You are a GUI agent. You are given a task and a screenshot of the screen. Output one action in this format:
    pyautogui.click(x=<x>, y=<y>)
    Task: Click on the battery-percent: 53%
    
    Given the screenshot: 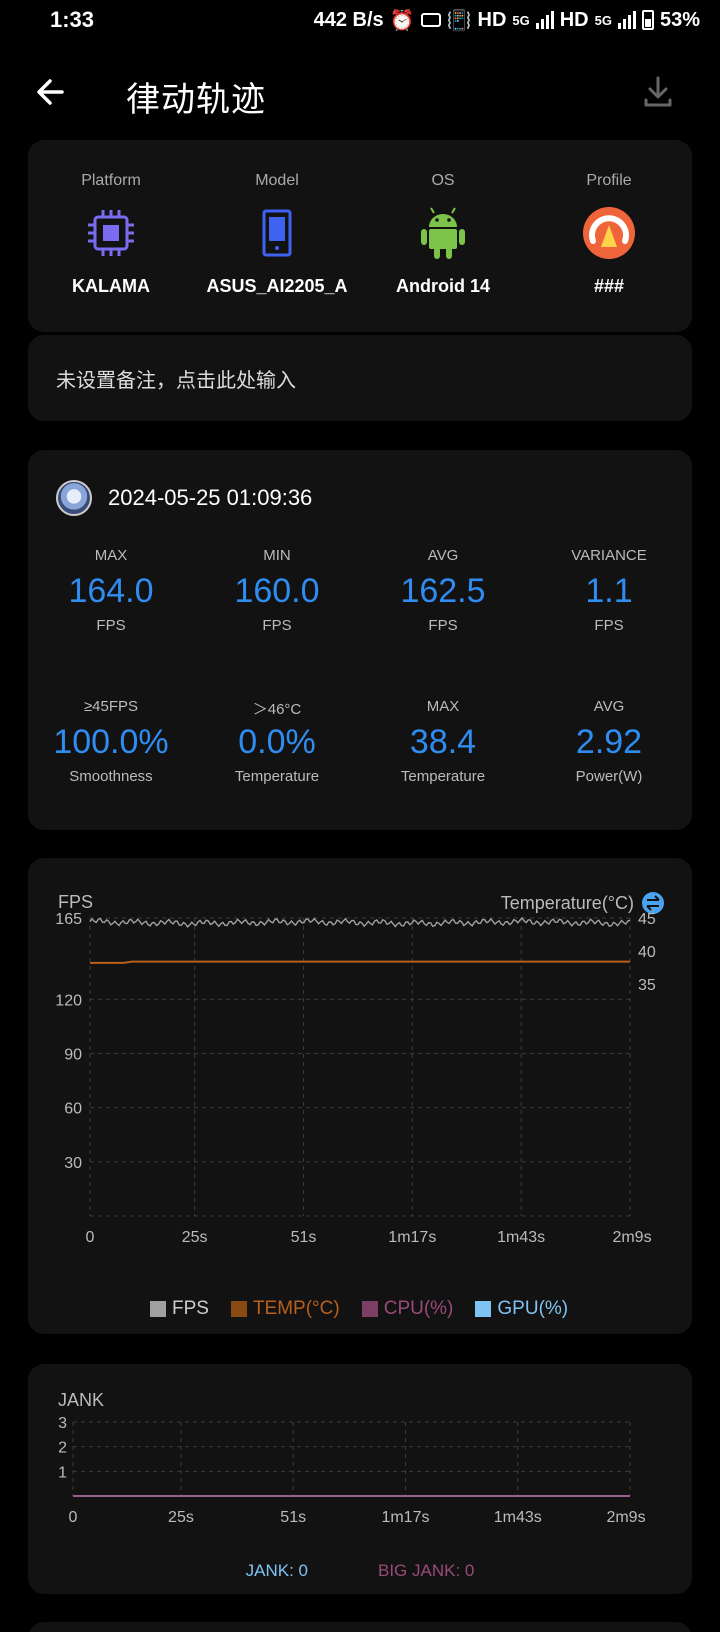 What is the action you would take?
    pyautogui.click(x=679, y=19)
    